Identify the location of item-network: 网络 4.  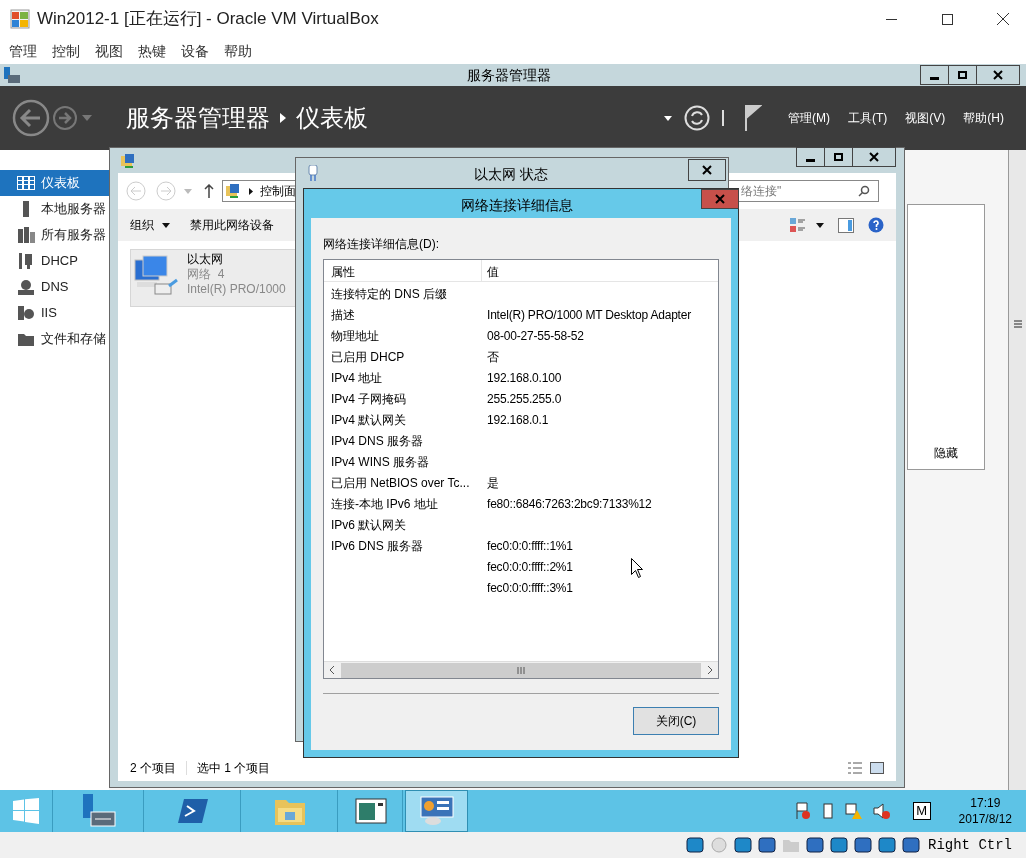
(206, 274).